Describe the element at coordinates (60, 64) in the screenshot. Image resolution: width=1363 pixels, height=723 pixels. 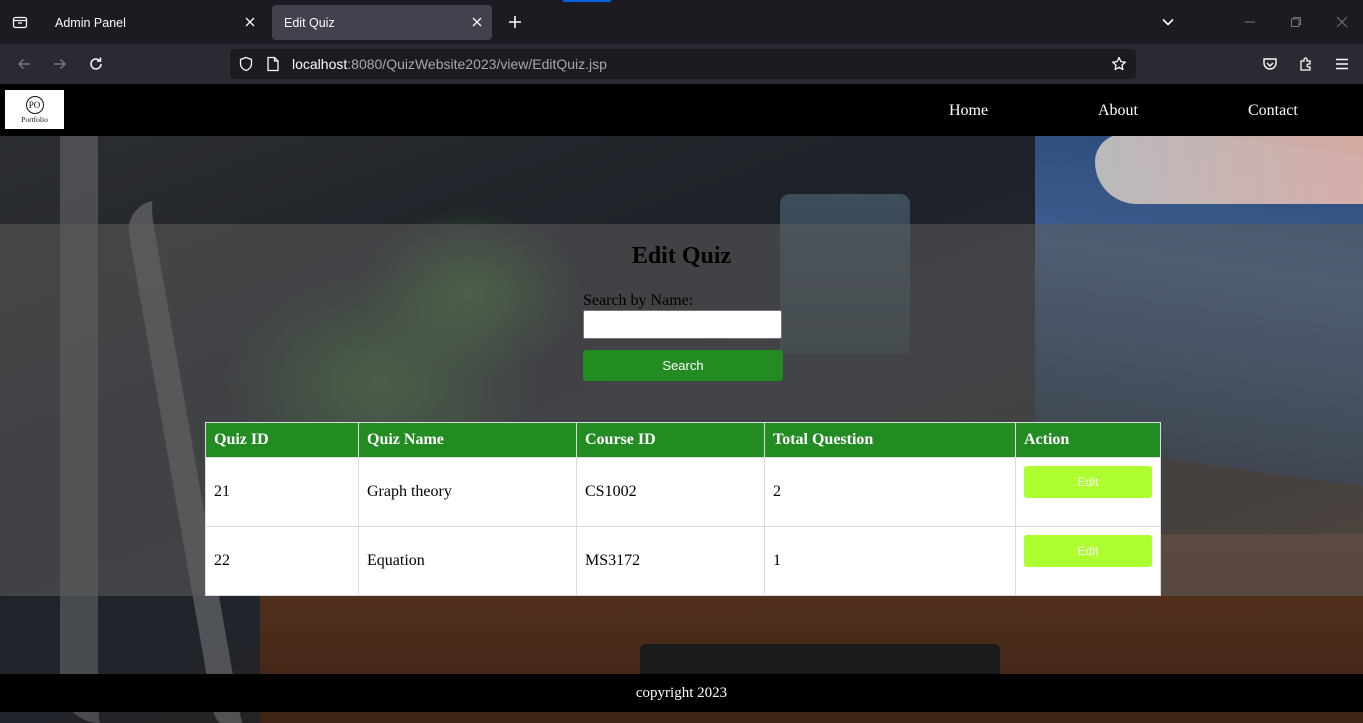
I see `forward-arrow-icon` at that location.